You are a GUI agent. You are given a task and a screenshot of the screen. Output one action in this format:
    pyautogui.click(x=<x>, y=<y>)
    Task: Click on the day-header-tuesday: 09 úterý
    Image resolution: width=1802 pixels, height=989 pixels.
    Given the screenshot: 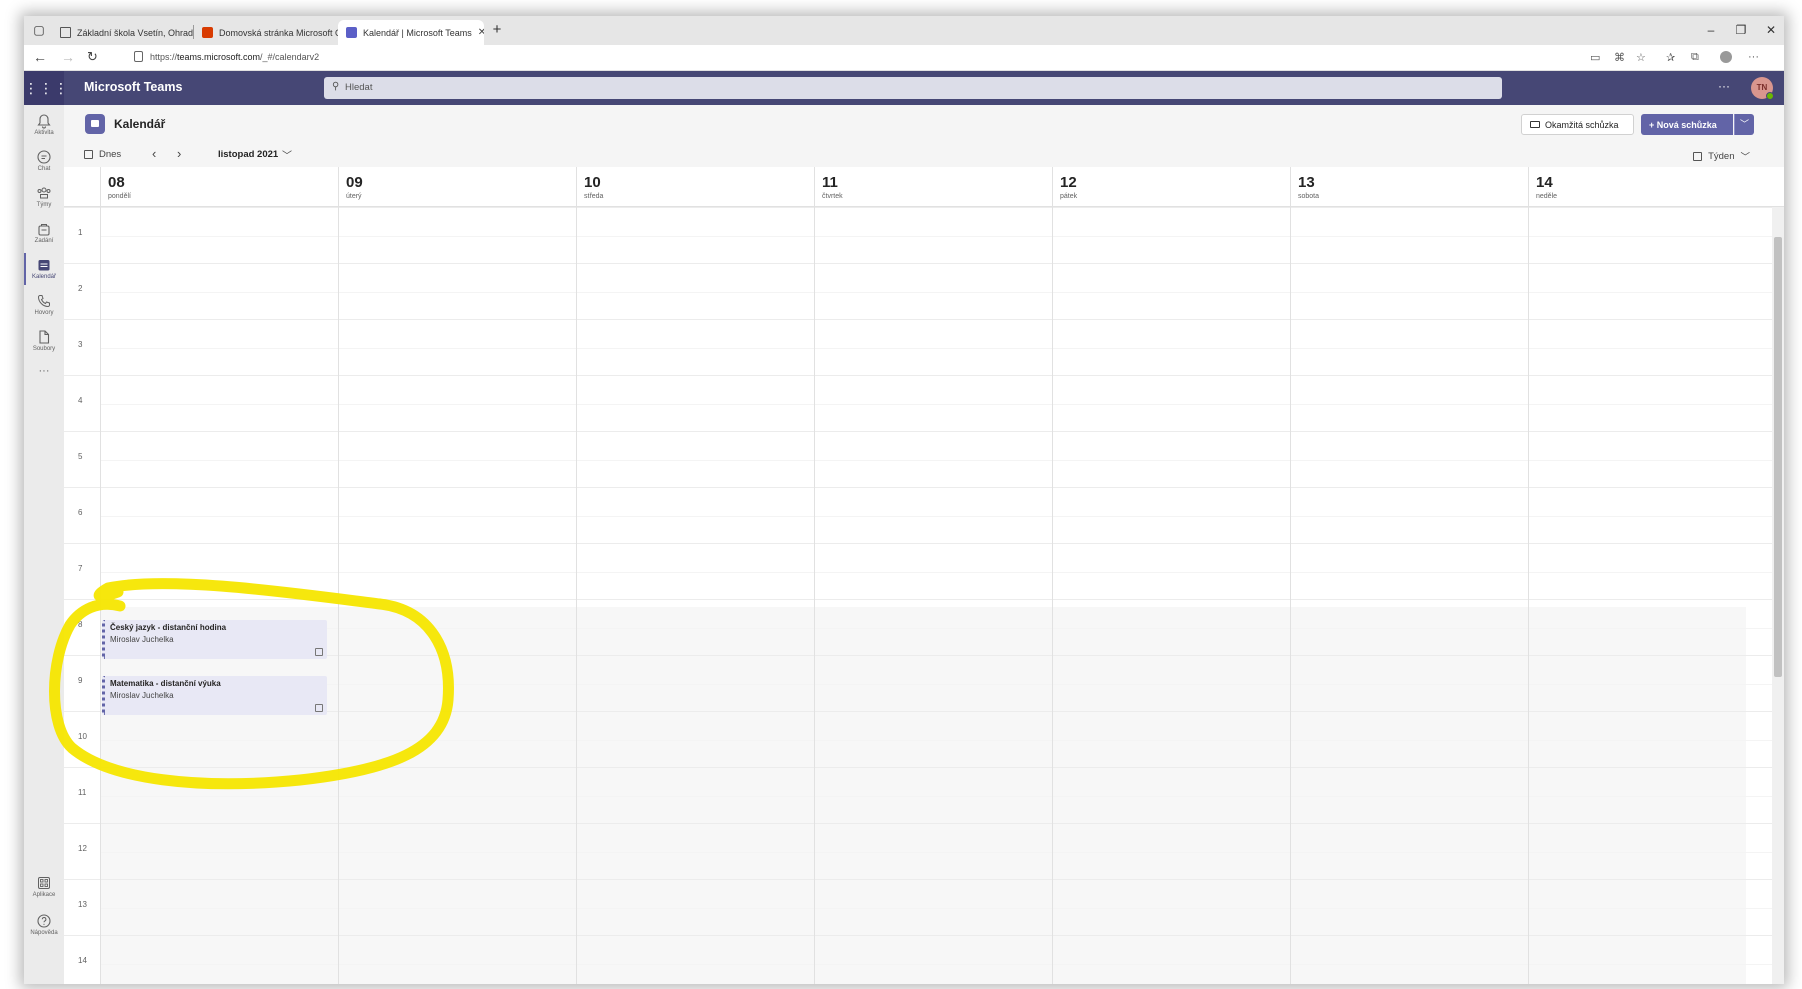 What is the action you would take?
    pyautogui.click(x=457, y=187)
    